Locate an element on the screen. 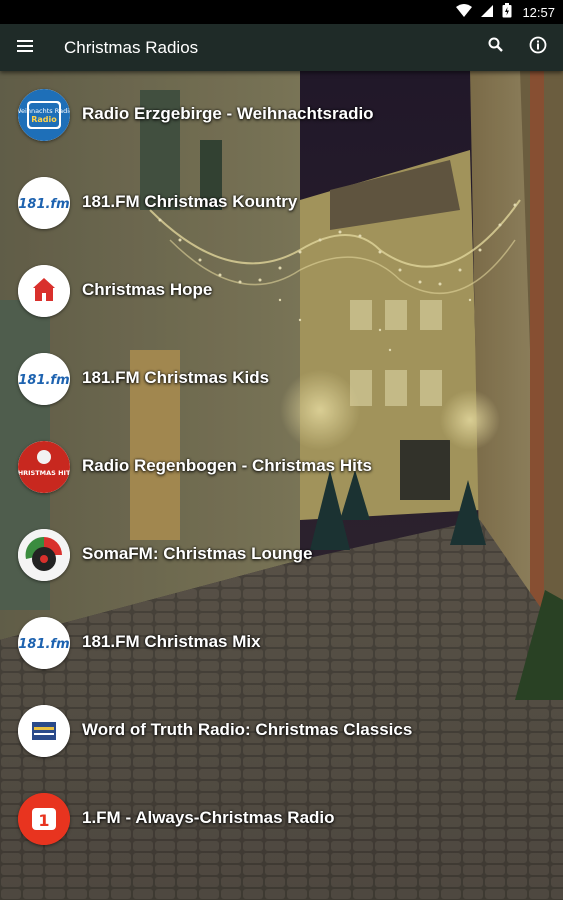 This screenshot has width=563, height=900. info-icon is located at coordinates (538, 47).